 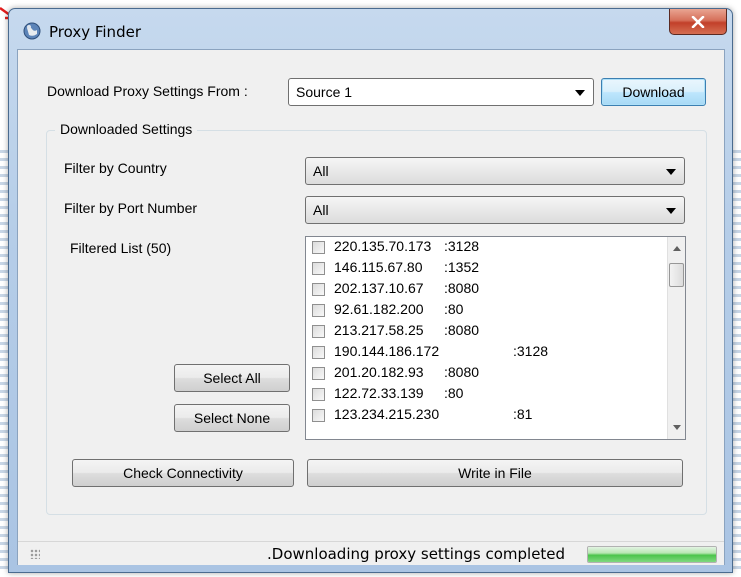 I want to click on status-bar: .Downloading proxy settings completed, so click(x=371, y=553).